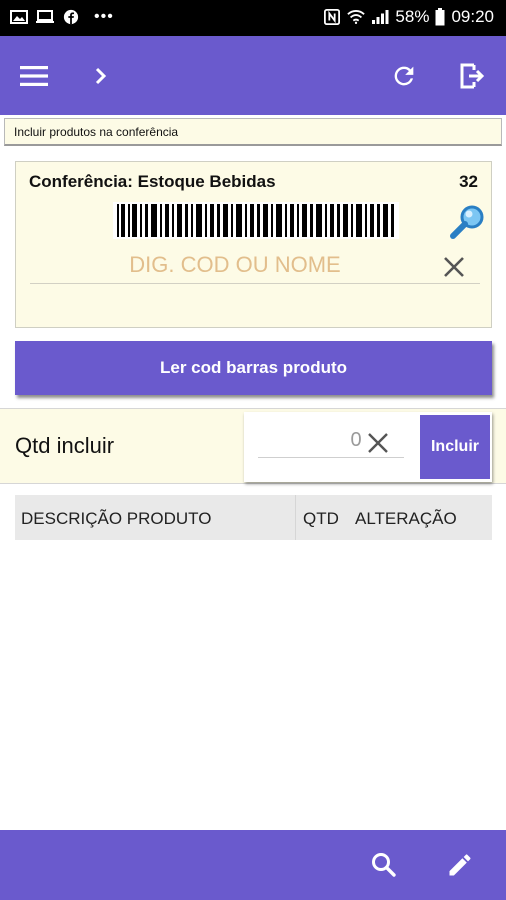 This screenshot has height=900, width=506. I want to click on qtd-label: Qtd incluir, so click(65, 445).